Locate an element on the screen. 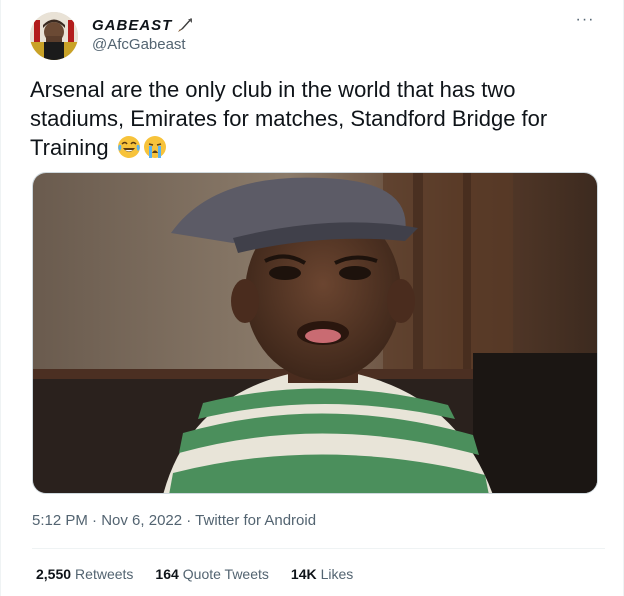 This screenshot has width=624, height=596. retweets-count: 2,550 is located at coordinates (54, 574).